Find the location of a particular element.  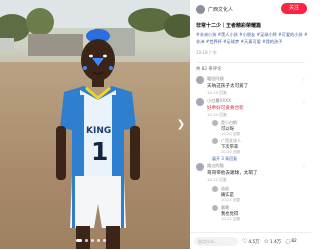

like-count: 4.5万 is located at coordinates (254, 242).